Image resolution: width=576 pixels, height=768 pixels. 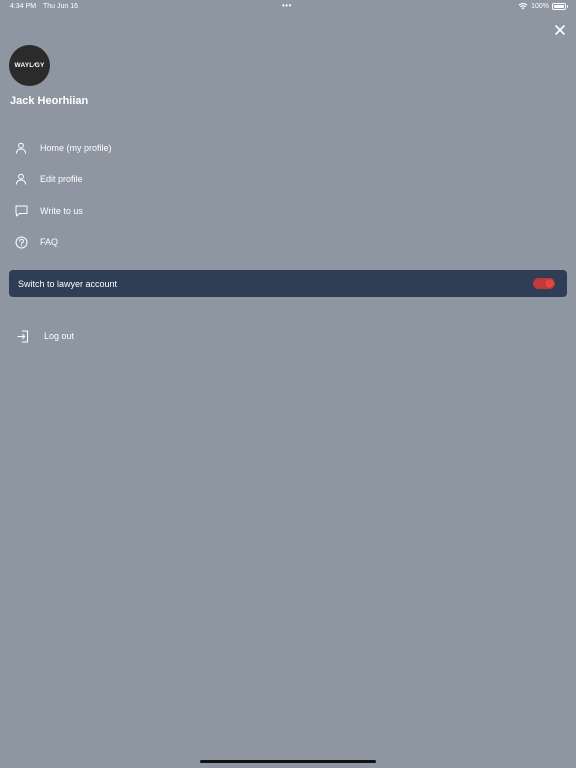 I want to click on menu-label-write-to-us: Write to us, so click(x=61, y=210).